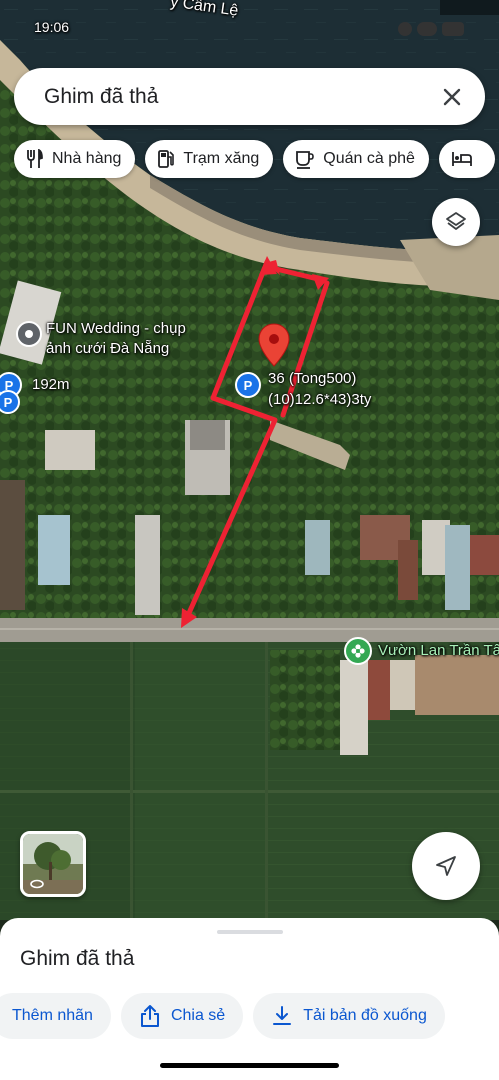  Describe the element at coordinates (37, 884) in the screenshot. I see `rotate-360-icon` at that location.